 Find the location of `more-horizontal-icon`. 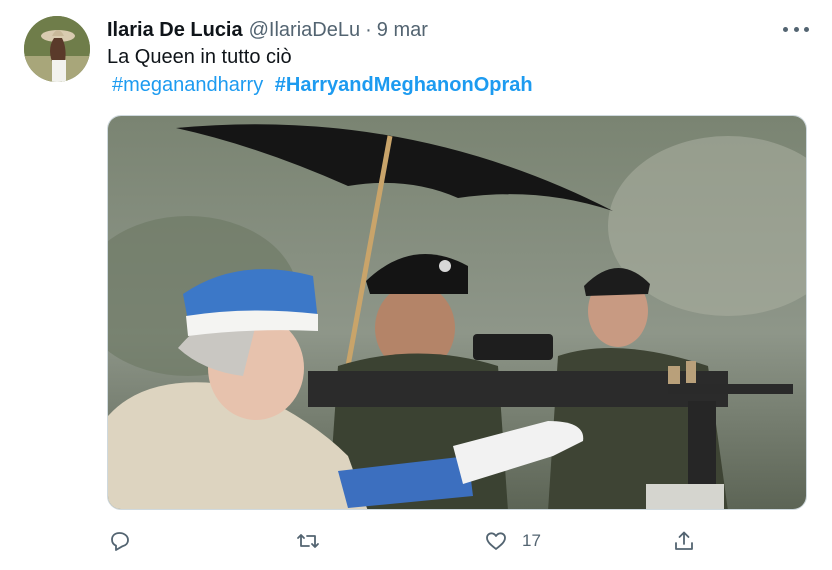

more-horizontal-icon is located at coordinates (785, 29).